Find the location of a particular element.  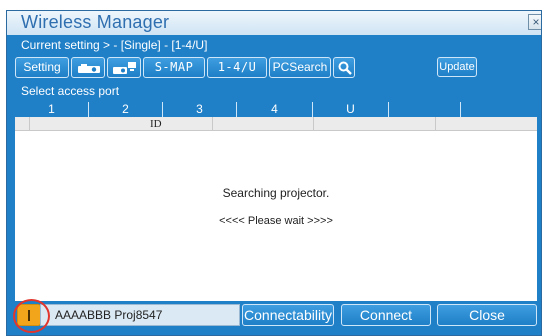

close-button: Close is located at coordinates (487, 315).